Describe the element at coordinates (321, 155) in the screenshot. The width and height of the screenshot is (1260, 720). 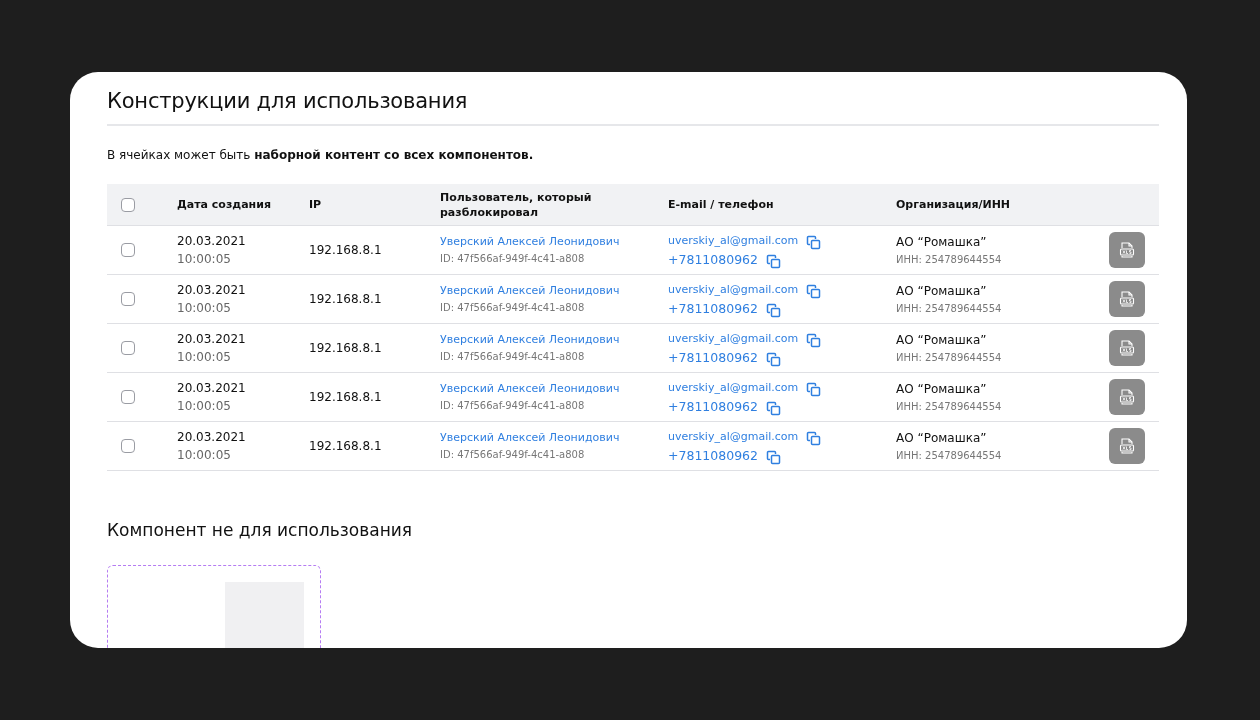
I see `description-text: В ячейках может быть наборной контент со всех компонентов.` at that location.